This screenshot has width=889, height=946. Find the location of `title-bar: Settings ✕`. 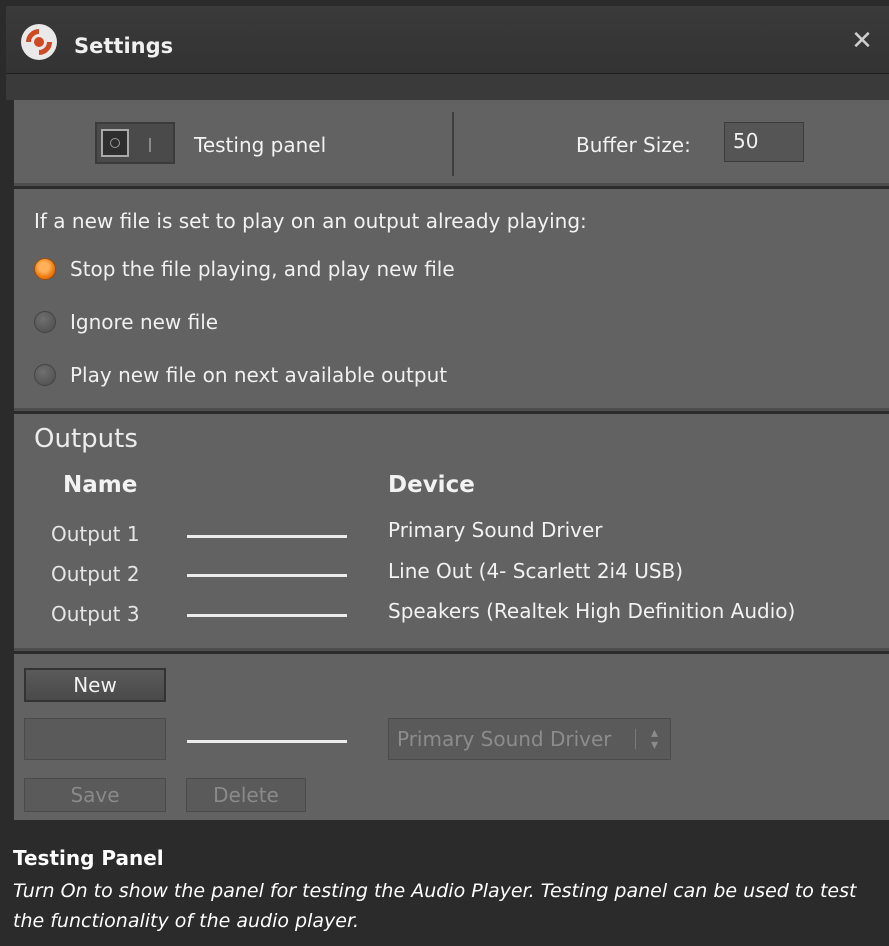

title-bar: Settings ✕ is located at coordinates (447, 40).